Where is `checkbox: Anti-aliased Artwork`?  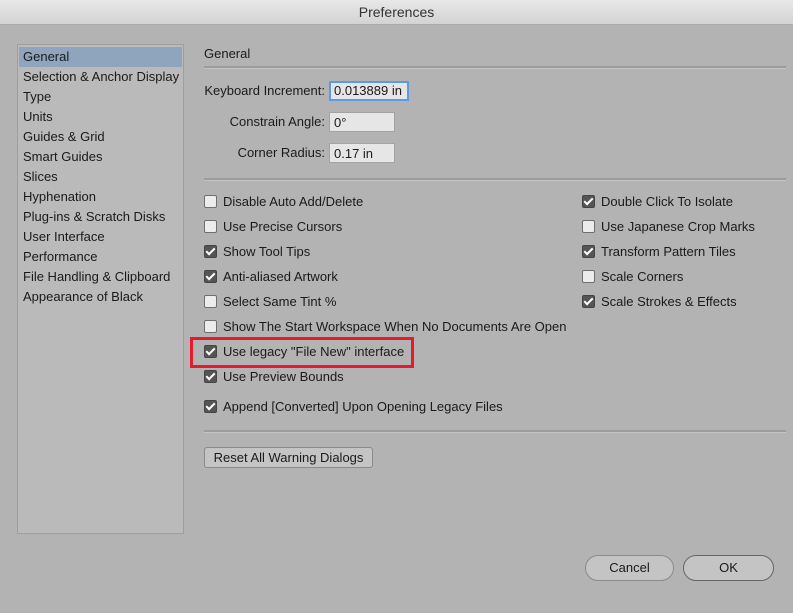
checkbox: Anti-aliased Artwork is located at coordinates (271, 277).